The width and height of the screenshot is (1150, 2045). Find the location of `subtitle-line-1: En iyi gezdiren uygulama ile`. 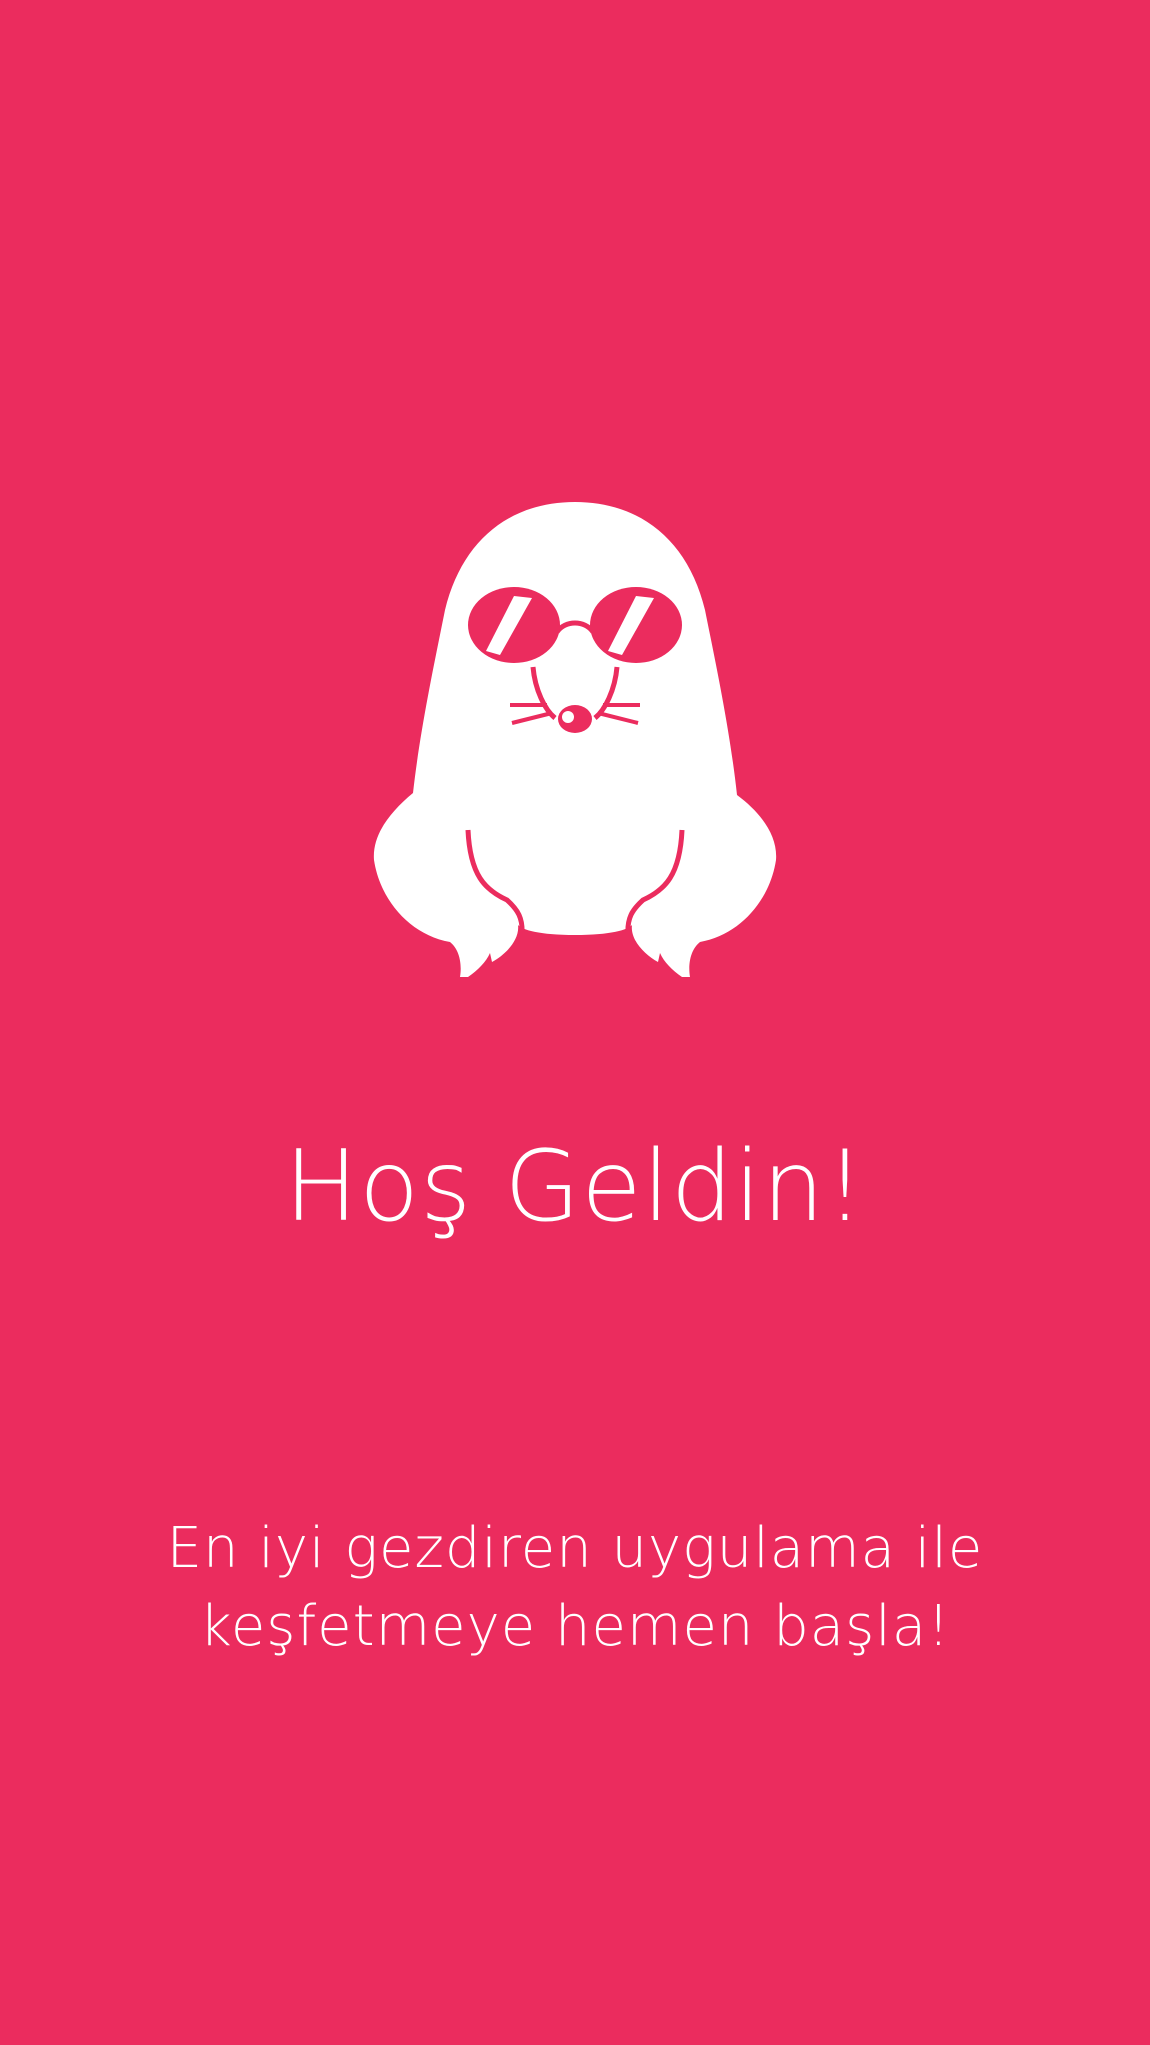

subtitle-line-1: En iyi gezdiren uygulama ile is located at coordinates (575, 1548).